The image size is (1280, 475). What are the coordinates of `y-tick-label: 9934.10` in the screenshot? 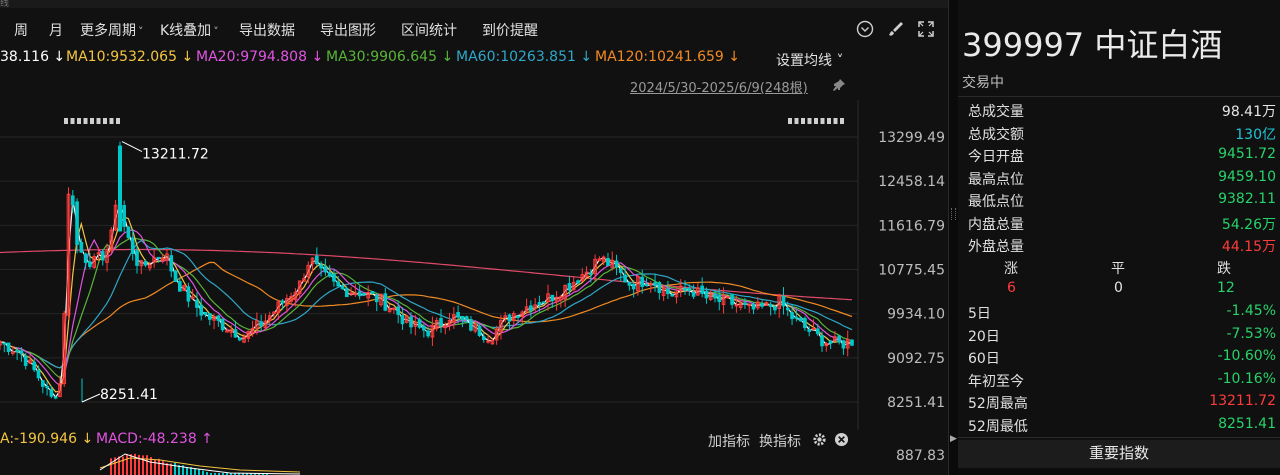 It's located at (916, 315).